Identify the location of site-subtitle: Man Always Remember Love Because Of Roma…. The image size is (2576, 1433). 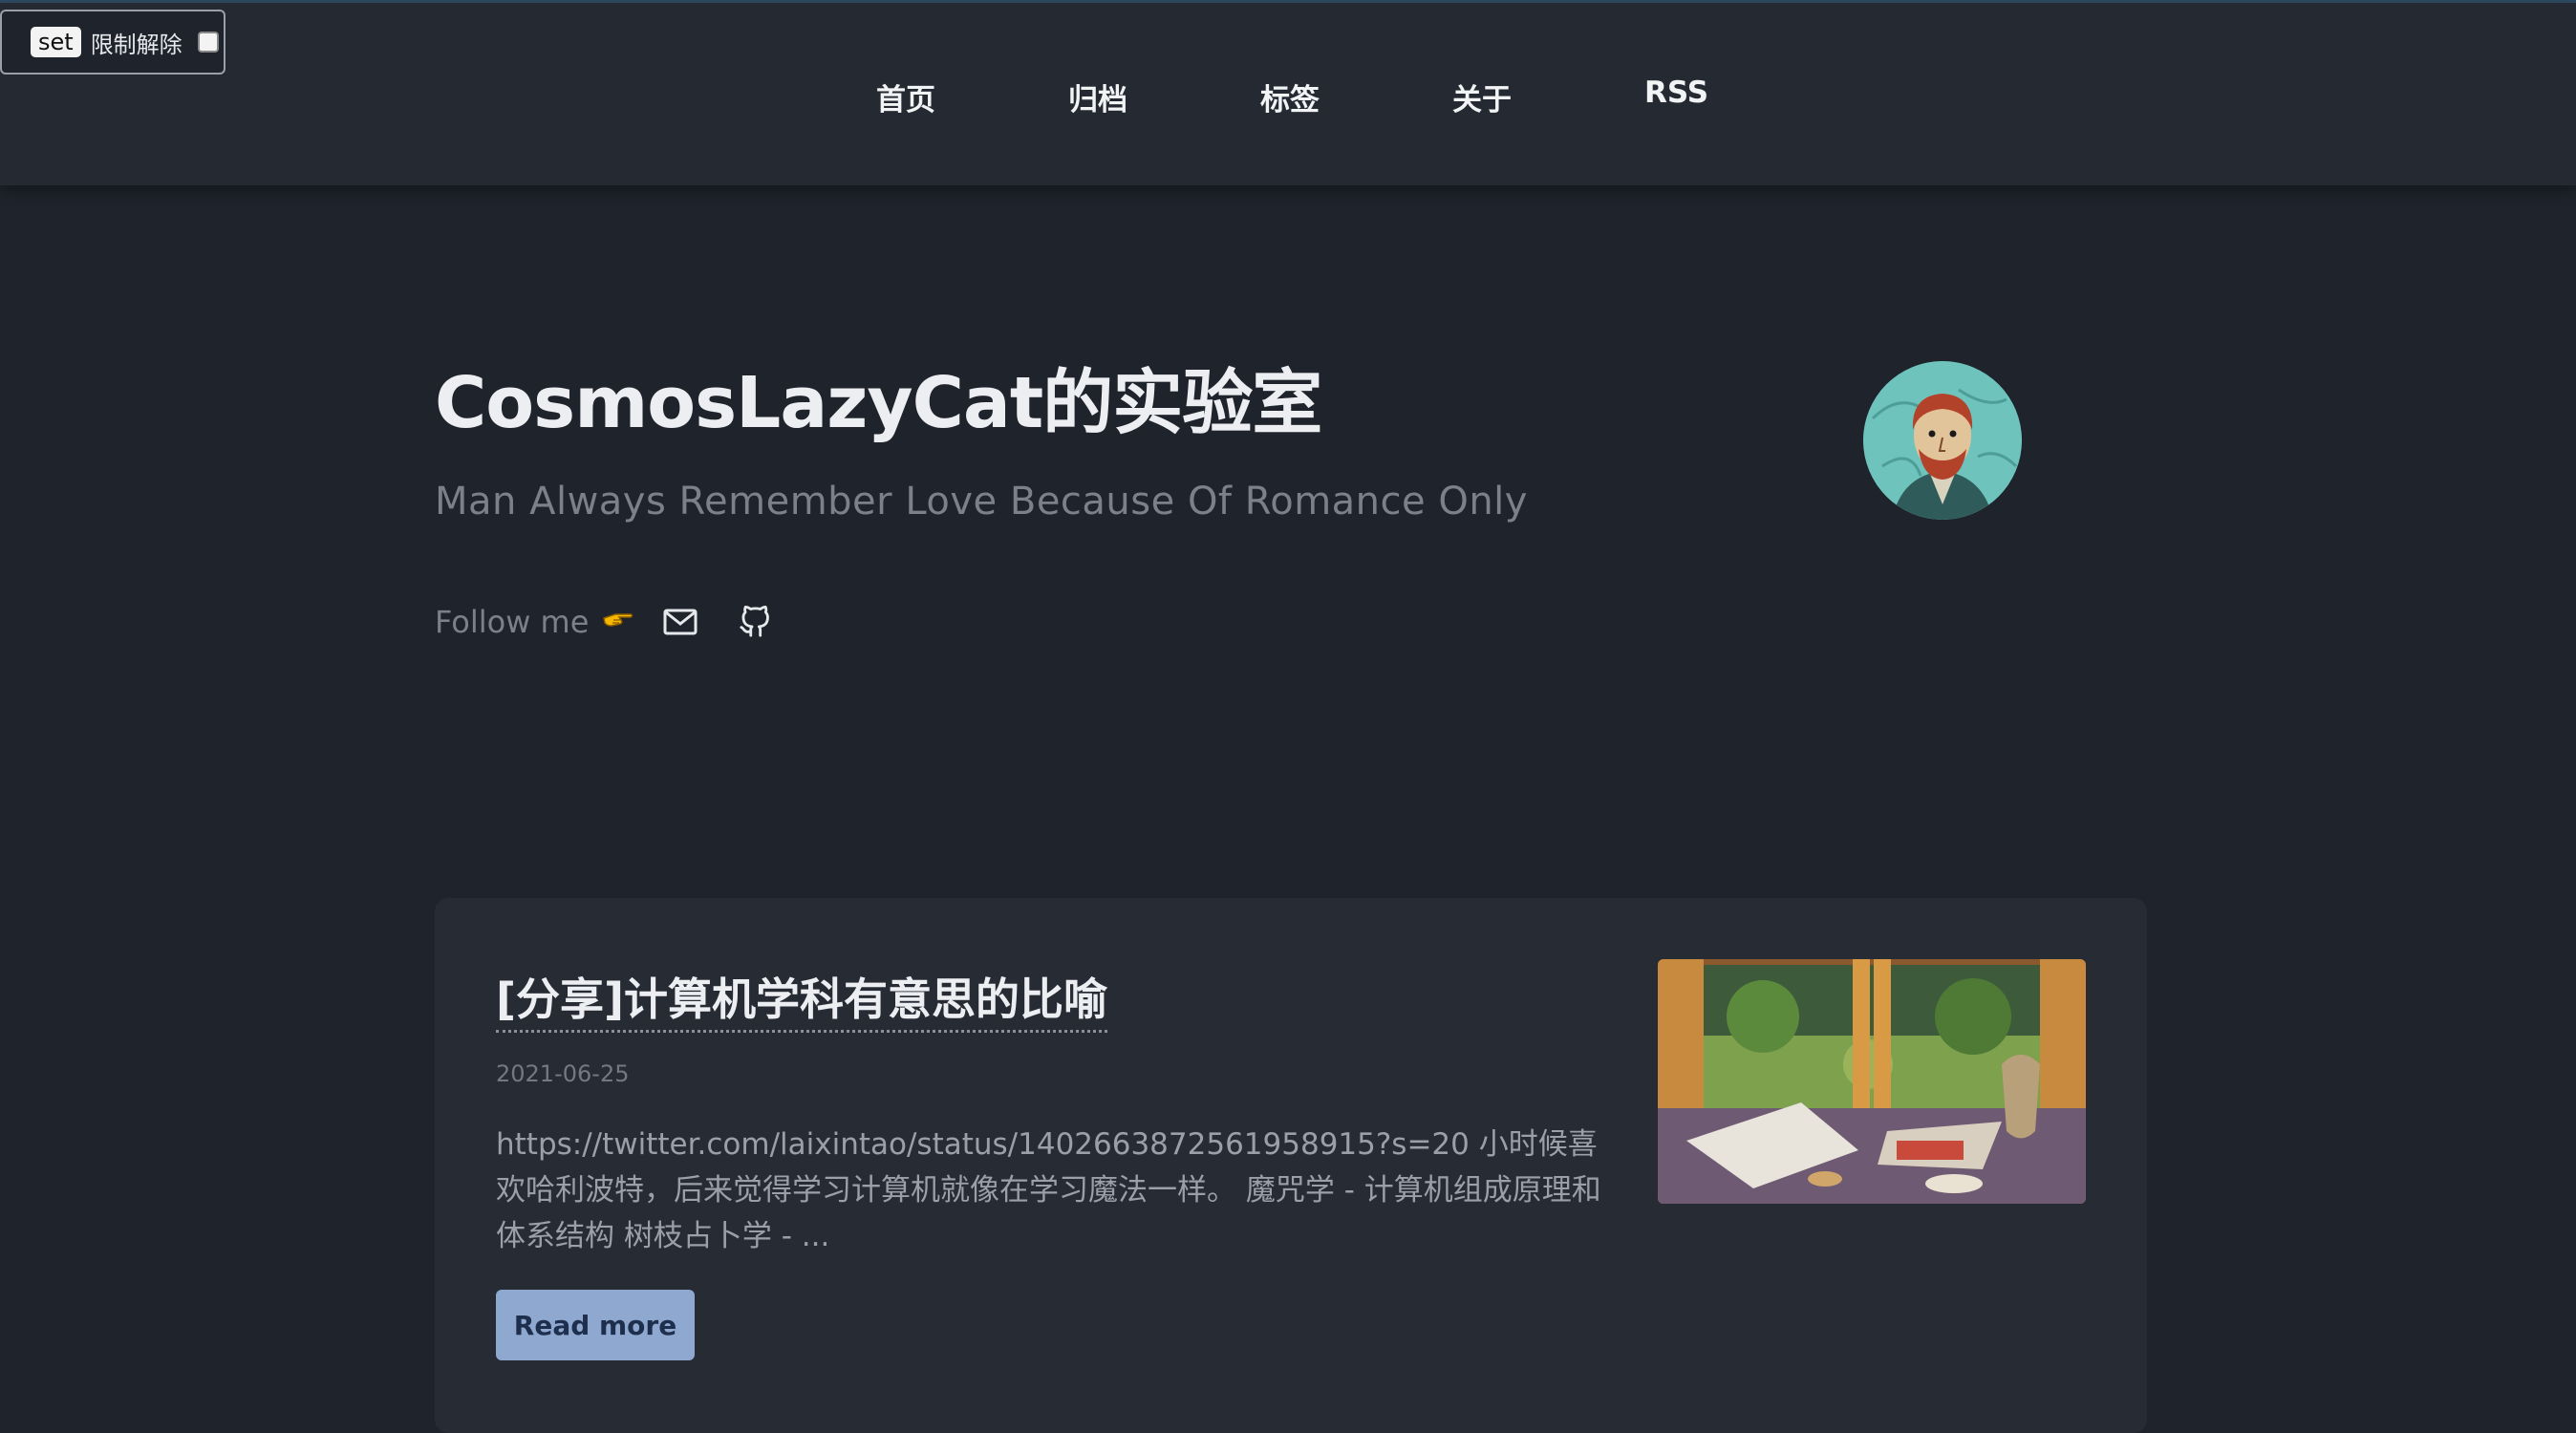
(981, 502).